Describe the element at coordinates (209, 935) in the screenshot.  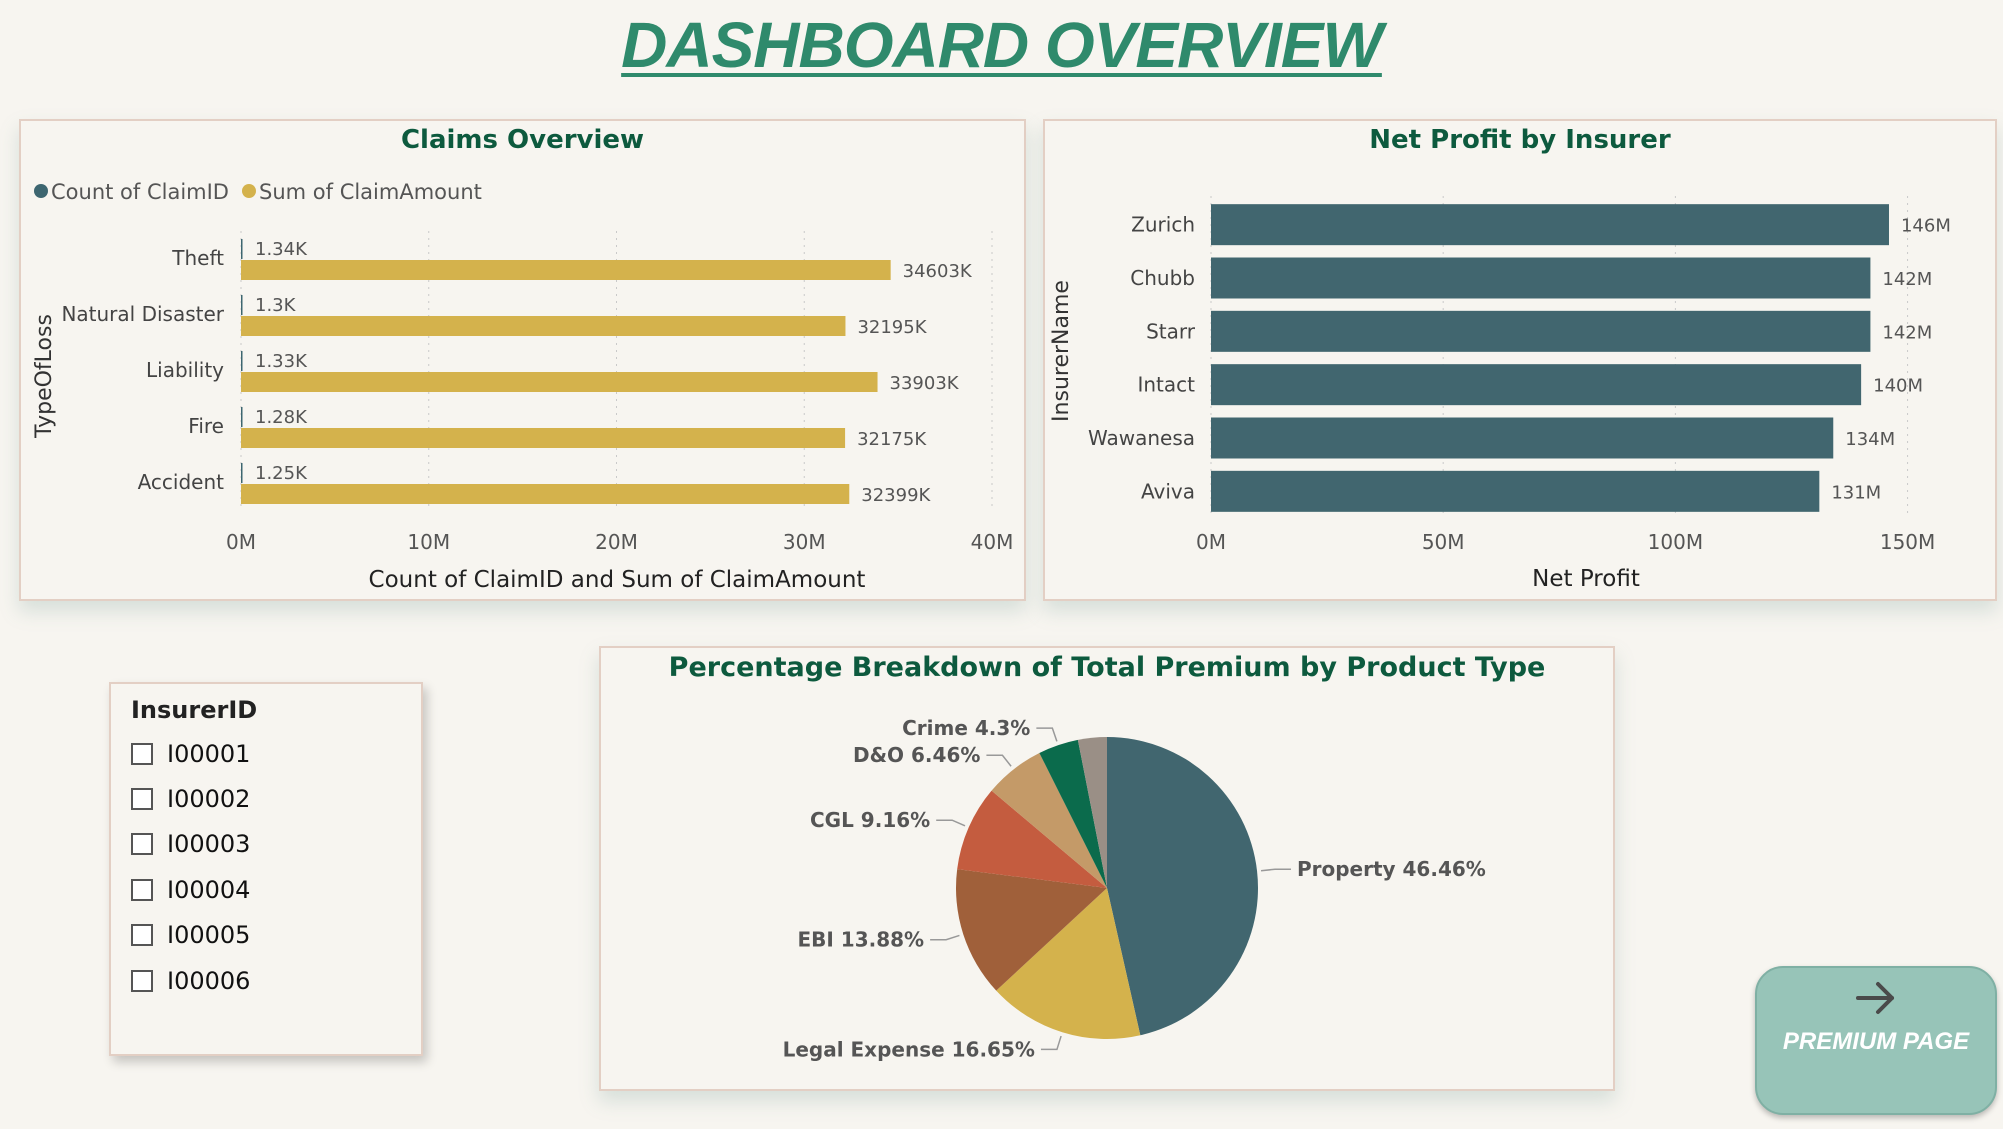
I see `slicer-option-label: I00005` at that location.